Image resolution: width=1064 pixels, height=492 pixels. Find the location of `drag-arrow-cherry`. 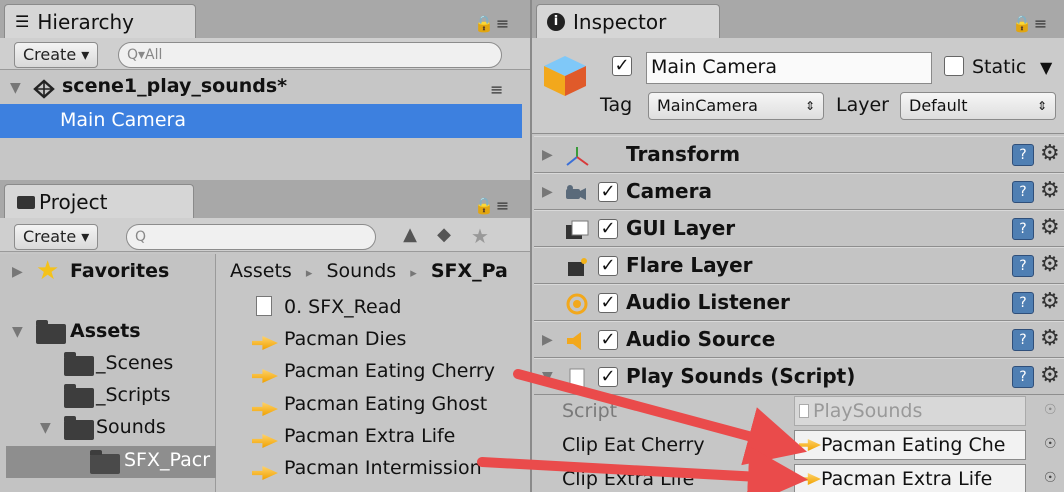

drag-arrow-cherry is located at coordinates (660, 417).